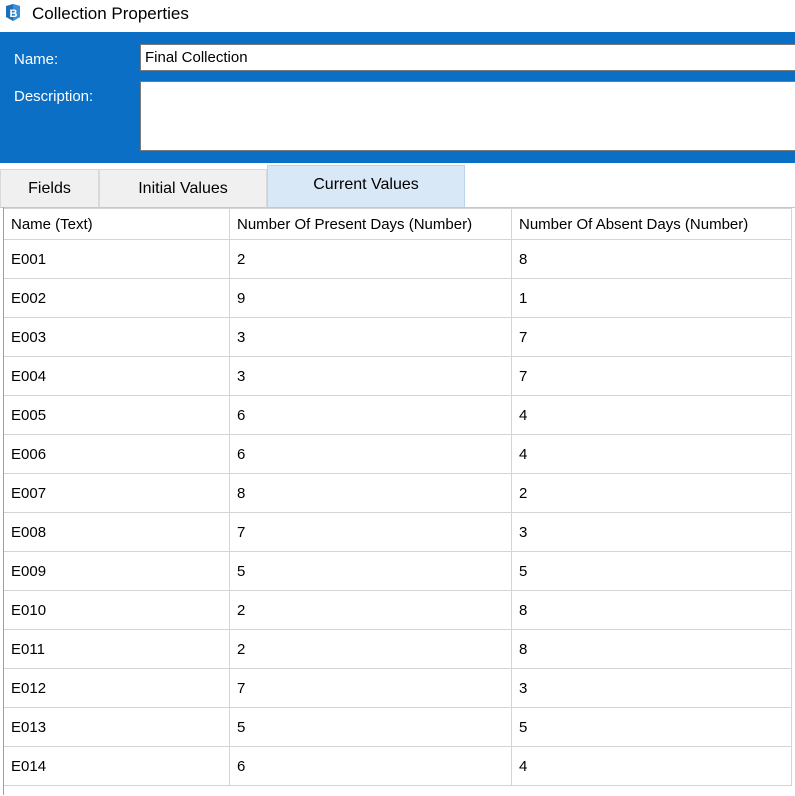 Image resolution: width=795 pixels, height=796 pixels. What do you see at coordinates (116, 727) in the screenshot?
I see `cell-name: E013` at bounding box center [116, 727].